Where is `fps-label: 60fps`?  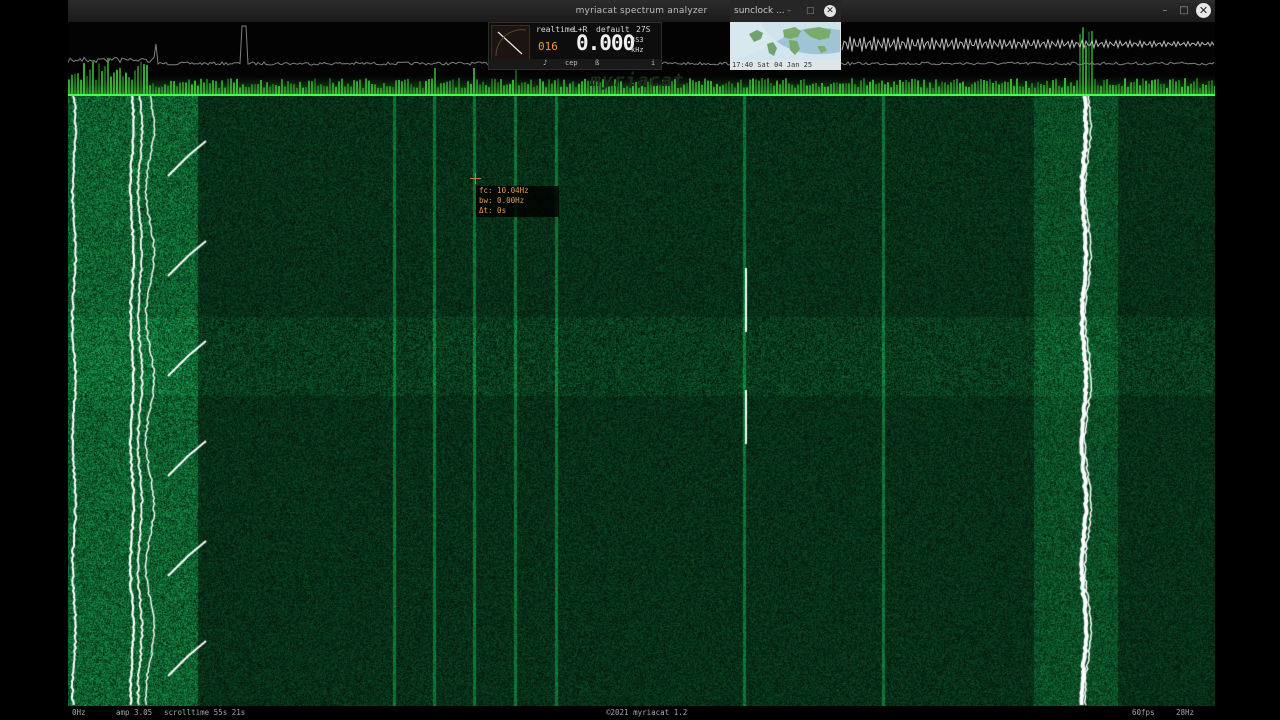
fps-label: 60fps is located at coordinates (1143, 712).